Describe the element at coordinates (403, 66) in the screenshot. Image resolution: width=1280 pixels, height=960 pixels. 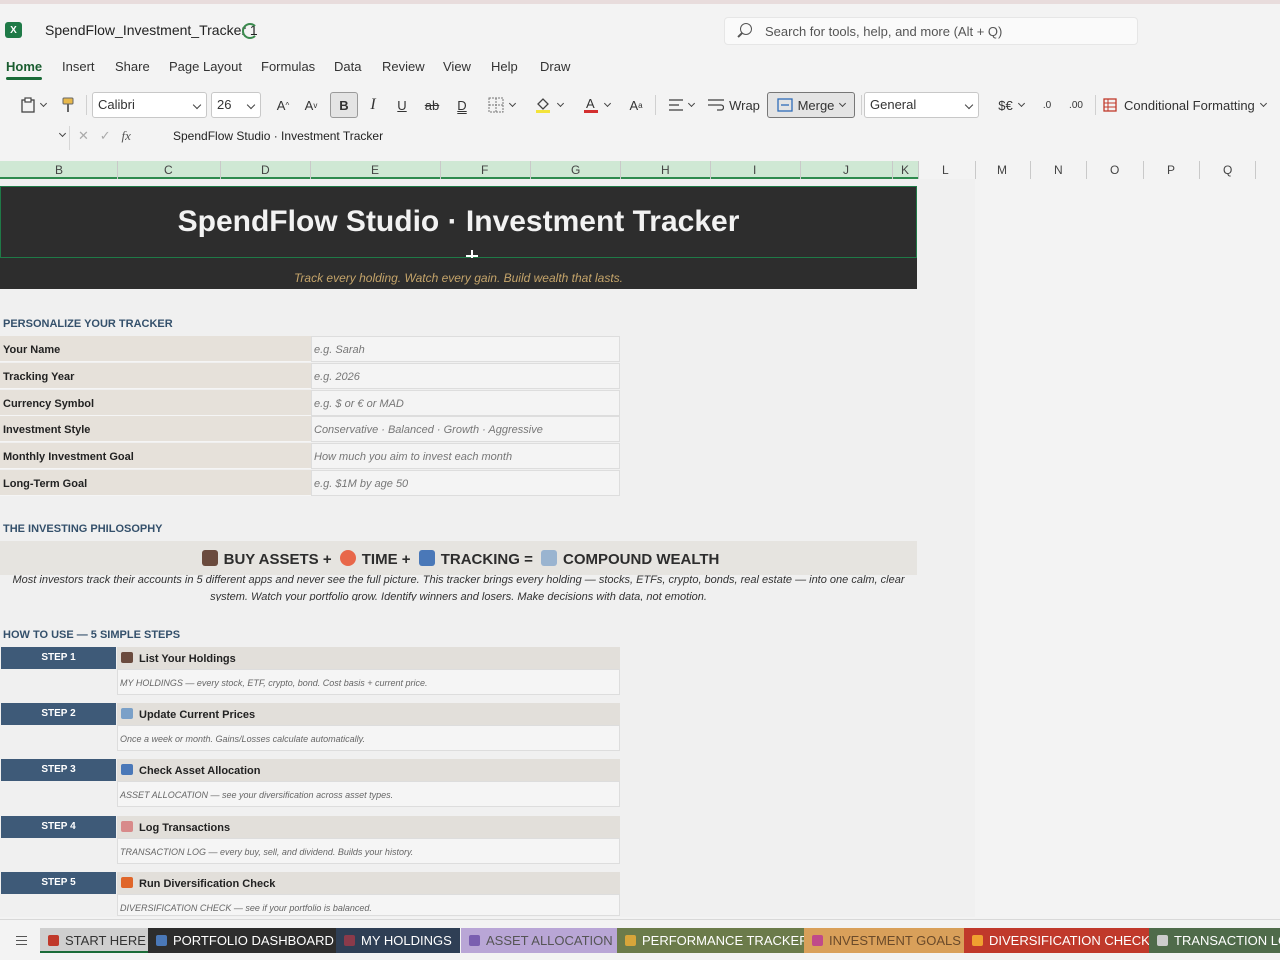
I see `tab-review: Review` at that location.